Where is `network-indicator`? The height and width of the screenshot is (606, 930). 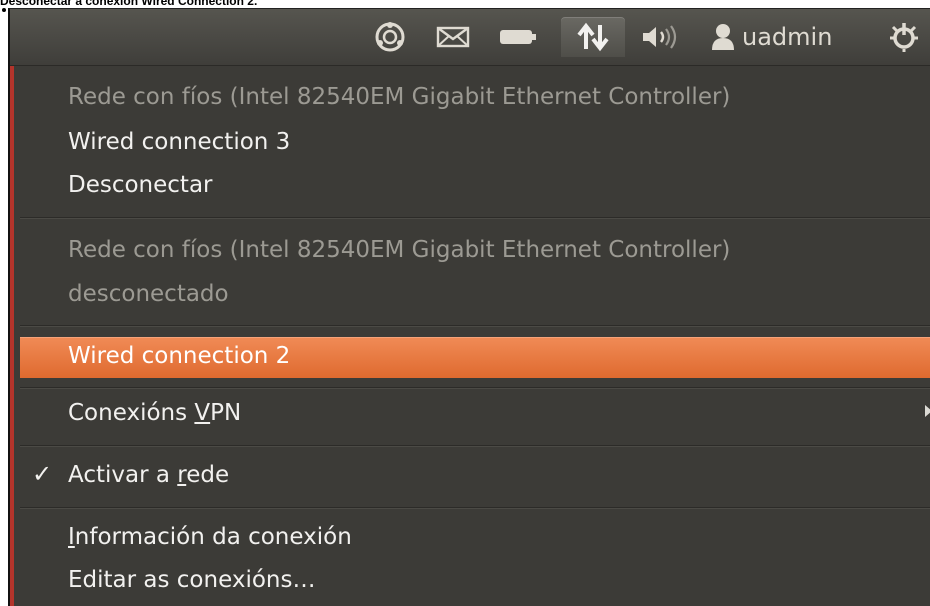
network-indicator is located at coordinates (593, 37).